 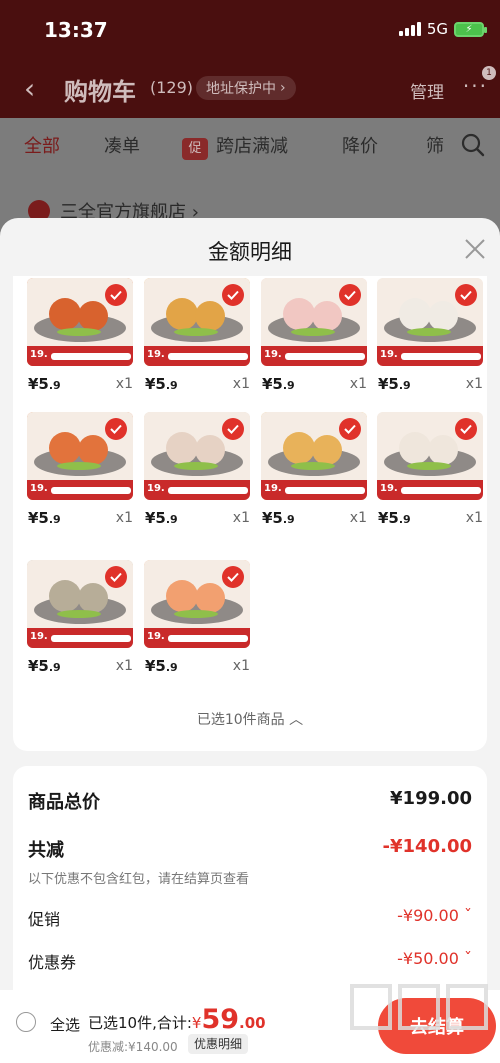 I want to click on watermark-logo, so click(x=419, y=1007).